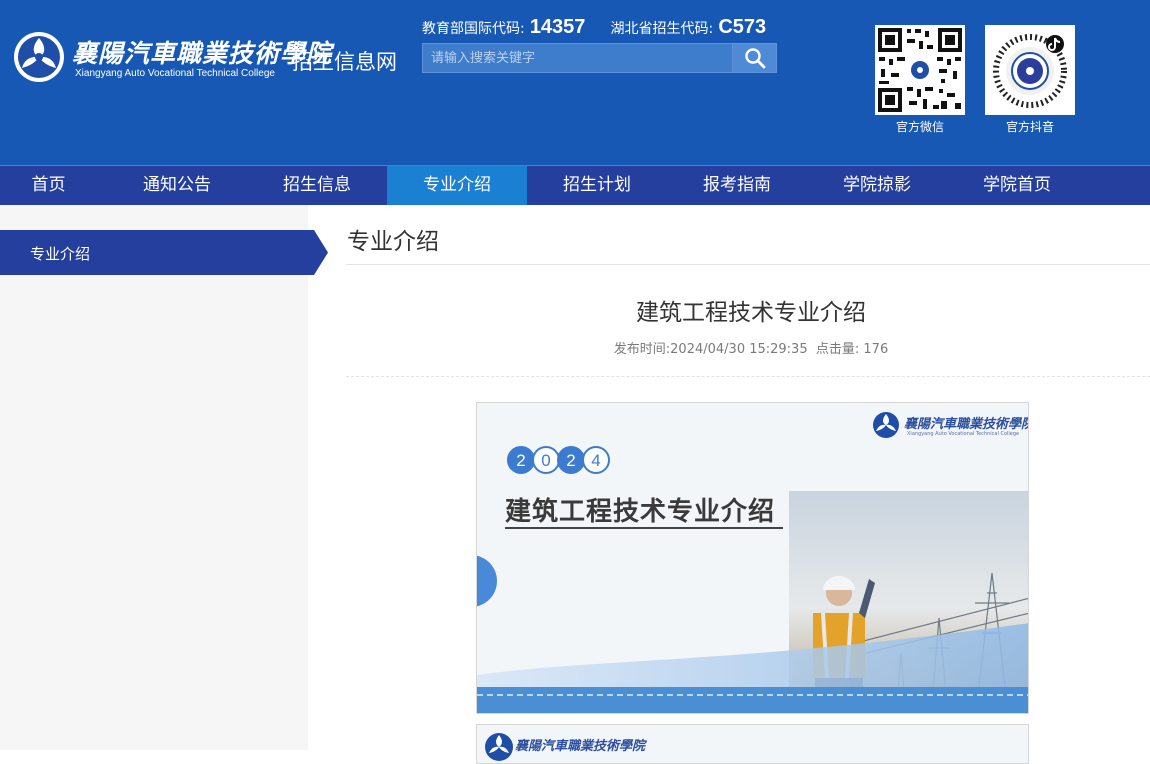 This screenshot has height=764, width=1150. What do you see at coordinates (393, 242) in the screenshot?
I see `section-heading: 专业介绍` at bounding box center [393, 242].